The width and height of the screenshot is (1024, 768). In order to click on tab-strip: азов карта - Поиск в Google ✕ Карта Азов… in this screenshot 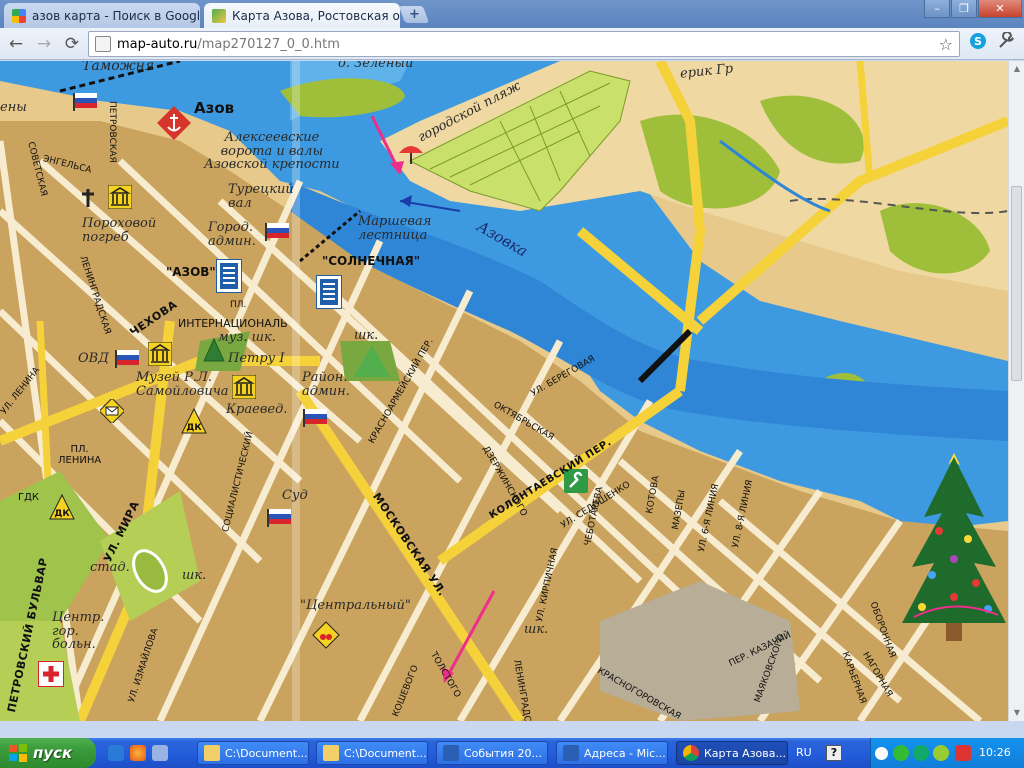, I will do `click(512, 14)`.